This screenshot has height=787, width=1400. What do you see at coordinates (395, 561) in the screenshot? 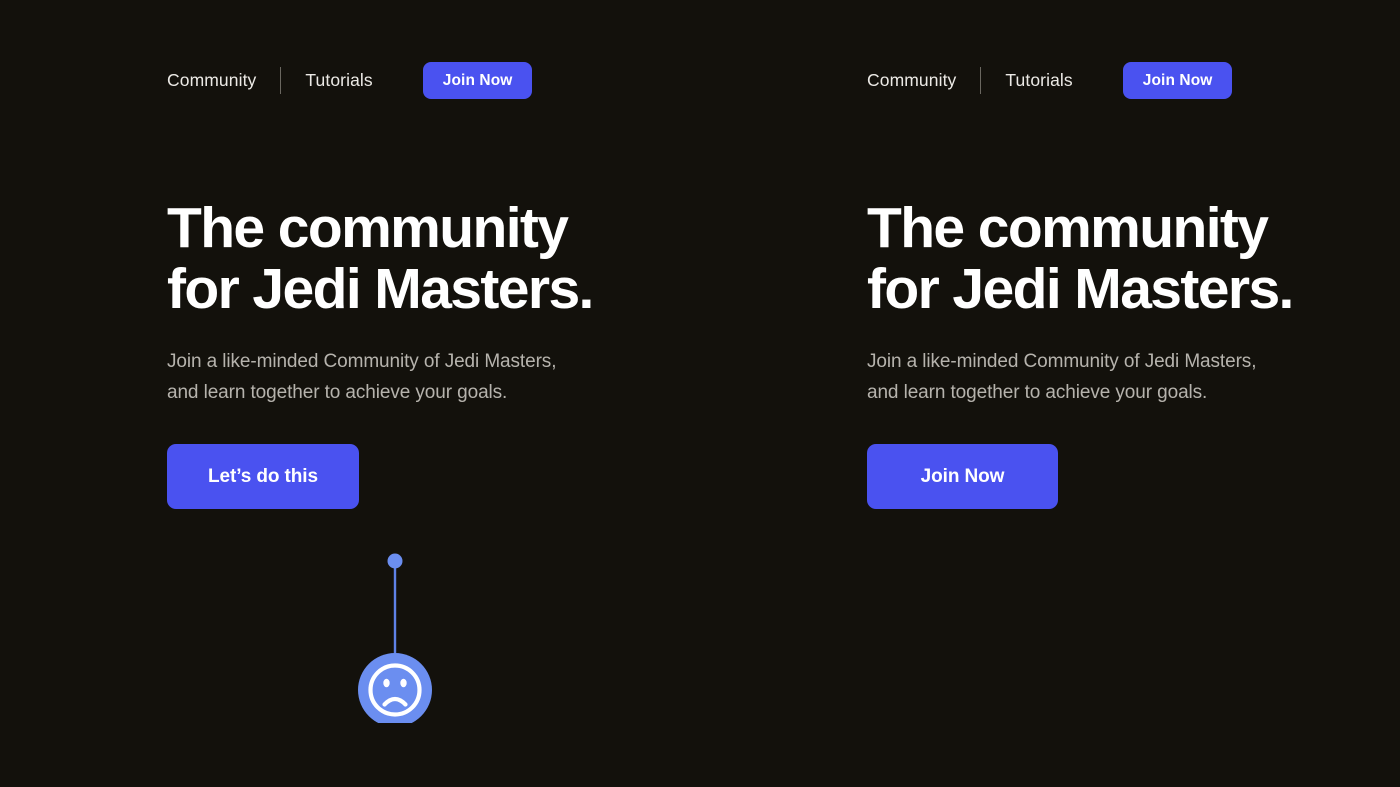
I see `marker-top-dot` at bounding box center [395, 561].